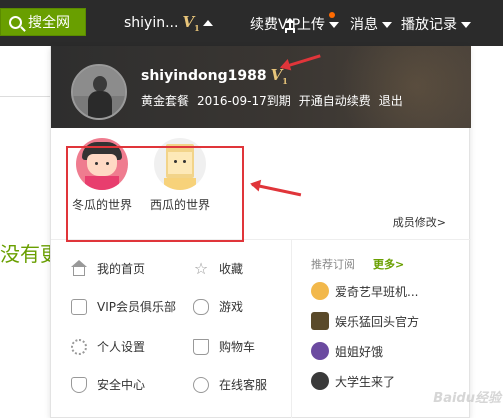  Describe the element at coordinates (121, 347) in the screenshot. I see `menu-item-label: 个人设置` at that location.